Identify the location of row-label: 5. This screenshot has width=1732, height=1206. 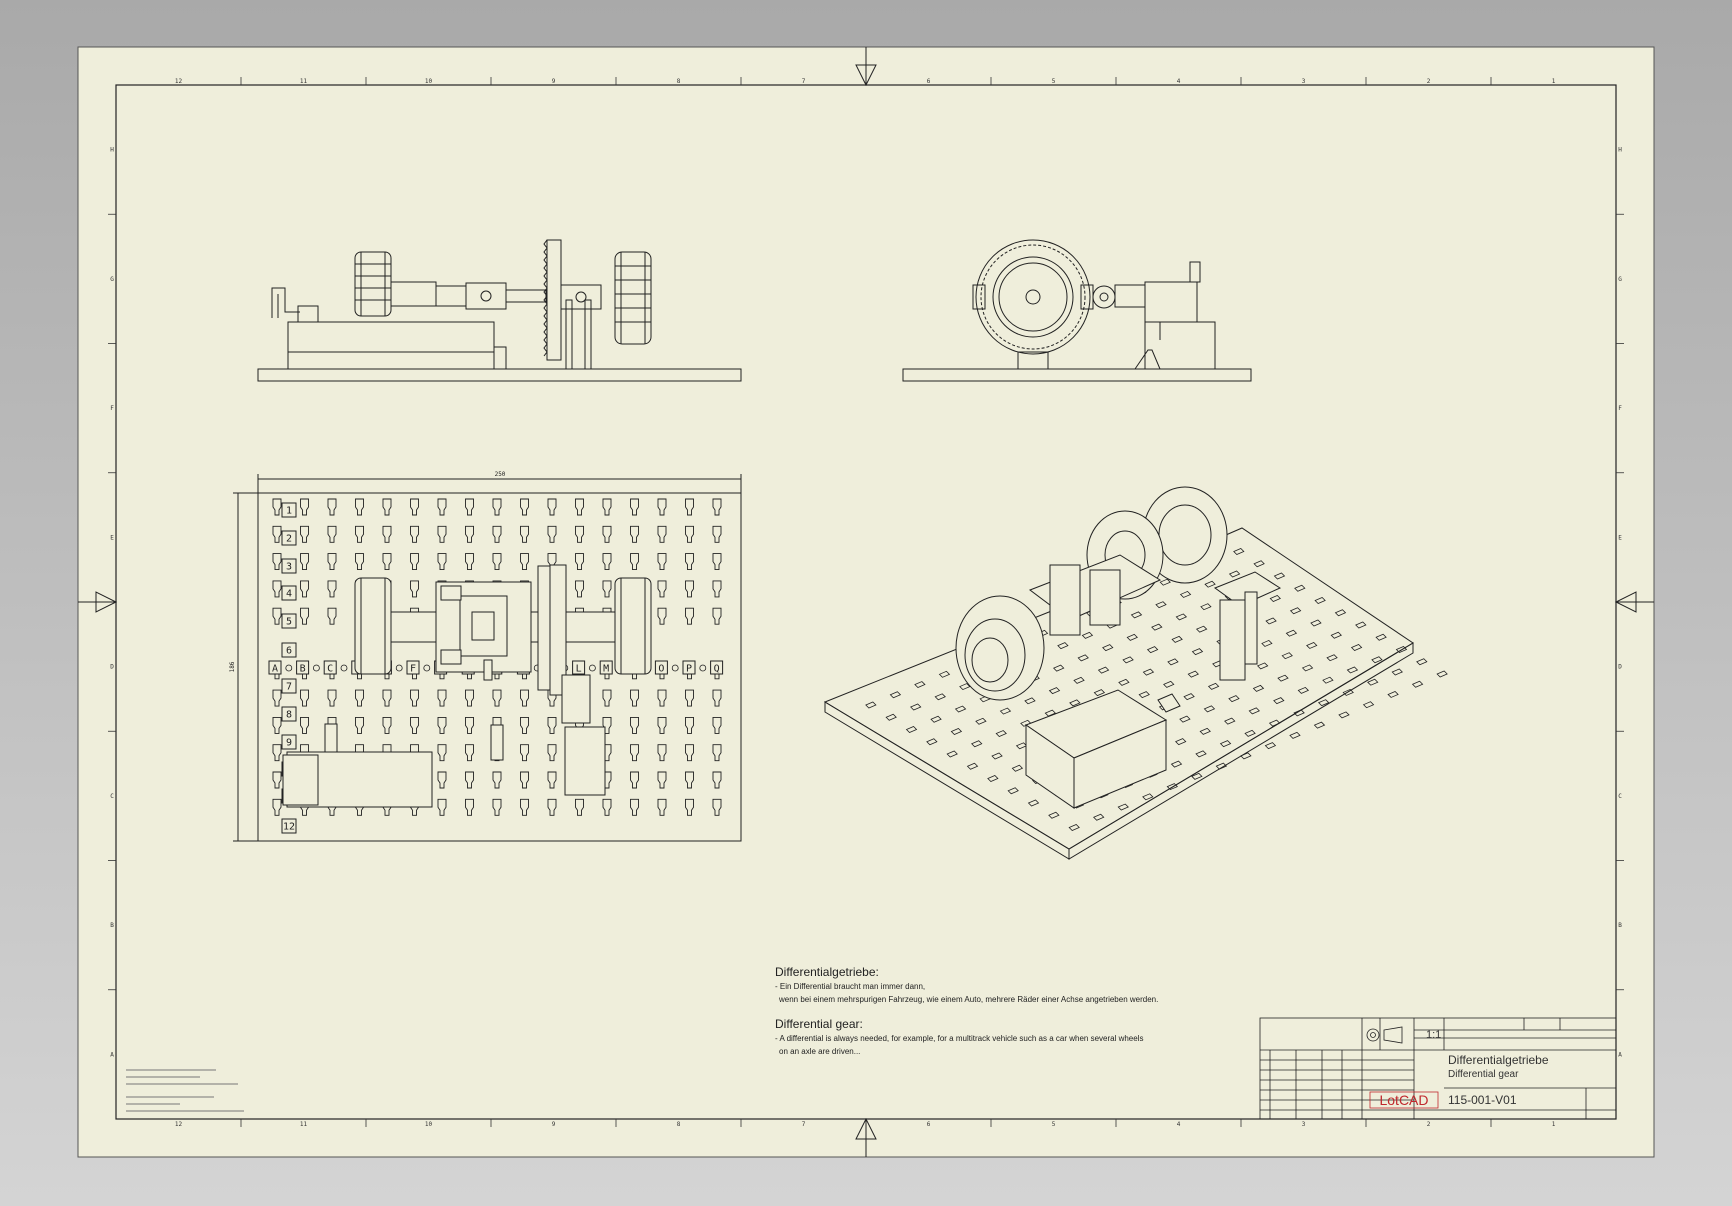
(289, 622).